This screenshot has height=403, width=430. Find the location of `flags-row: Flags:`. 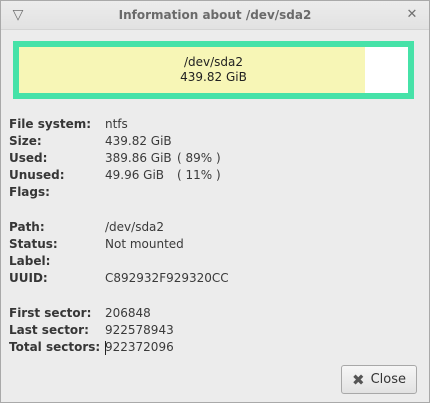

flags-row: Flags: is located at coordinates (199, 192).